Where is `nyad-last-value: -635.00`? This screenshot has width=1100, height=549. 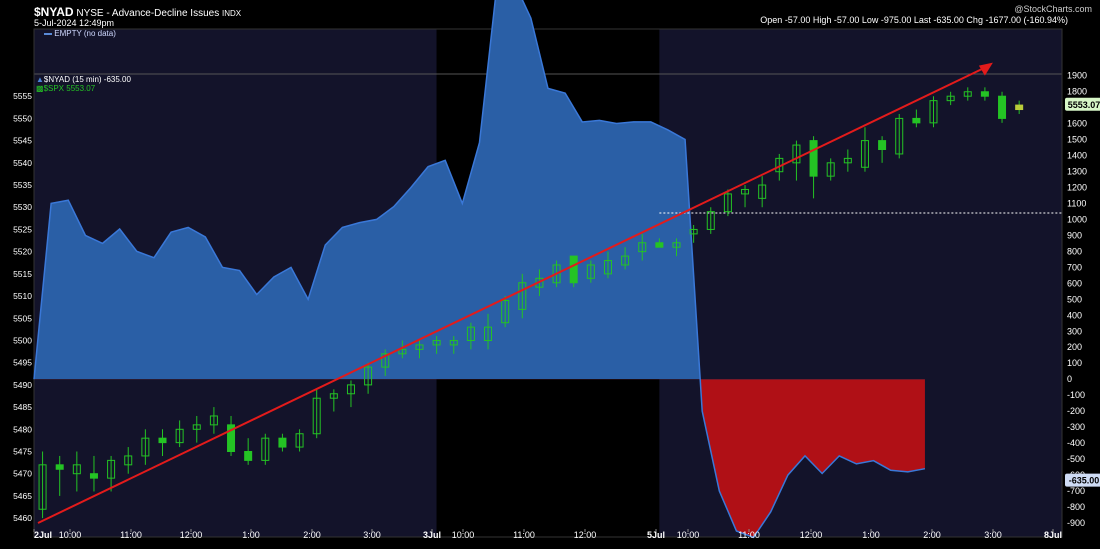 nyad-last-value: -635.00 is located at coordinates (1084, 481).